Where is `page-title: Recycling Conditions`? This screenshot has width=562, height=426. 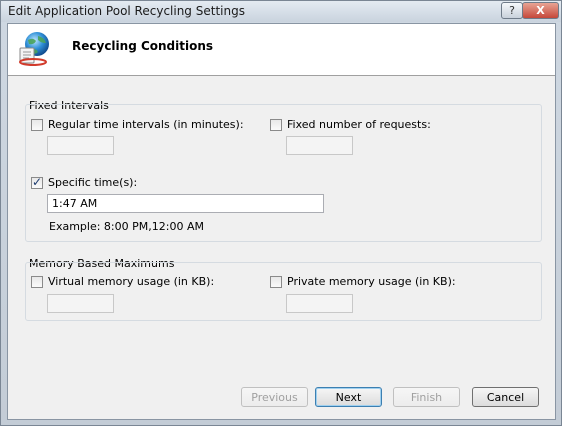 page-title: Recycling Conditions is located at coordinates (143, 46).